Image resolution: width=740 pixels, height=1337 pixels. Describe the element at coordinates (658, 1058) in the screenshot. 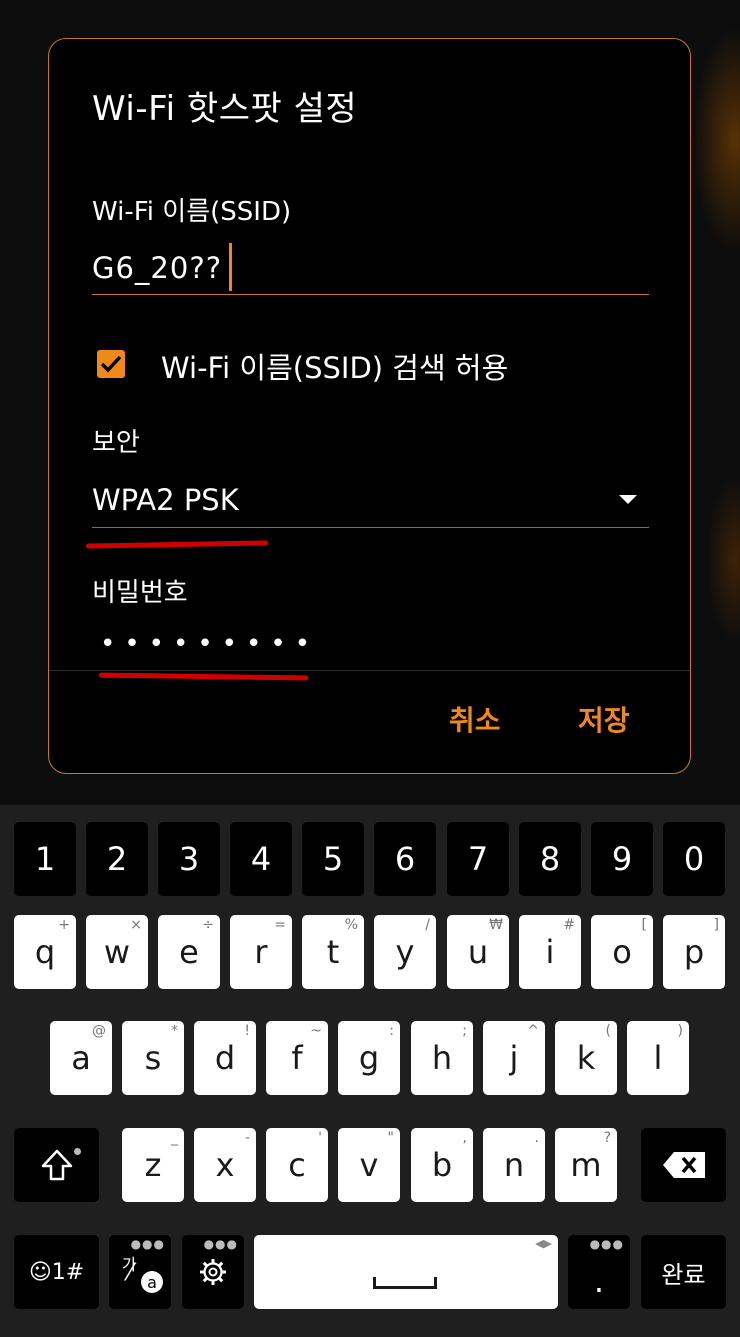

I see `key-l: ) l` at that location.